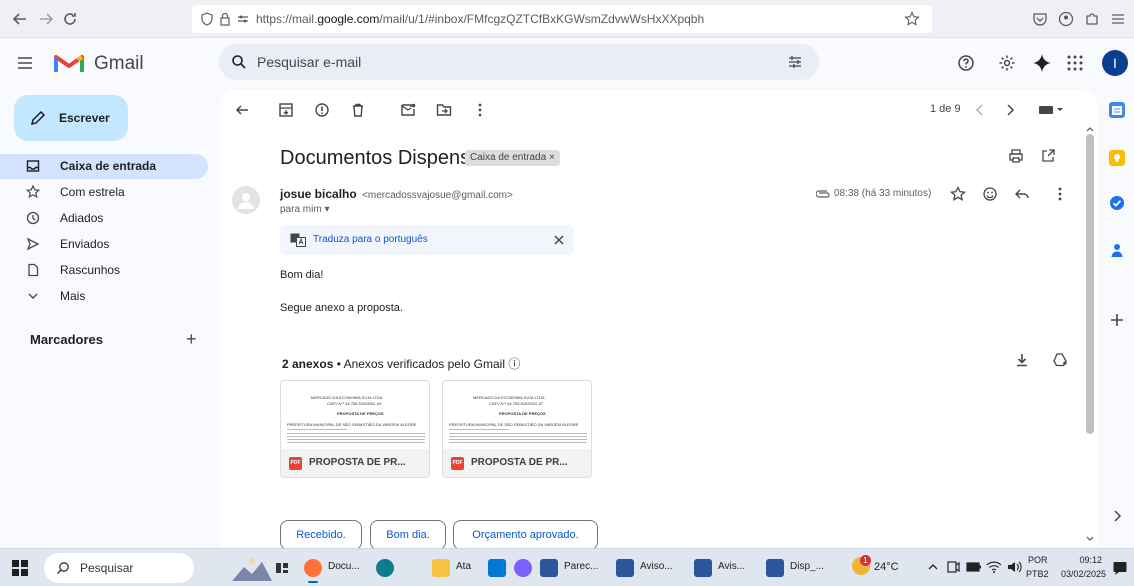  Describe the element at coordinates (1022, 360) in the screenshot. I see `download-all-icon` at that location.